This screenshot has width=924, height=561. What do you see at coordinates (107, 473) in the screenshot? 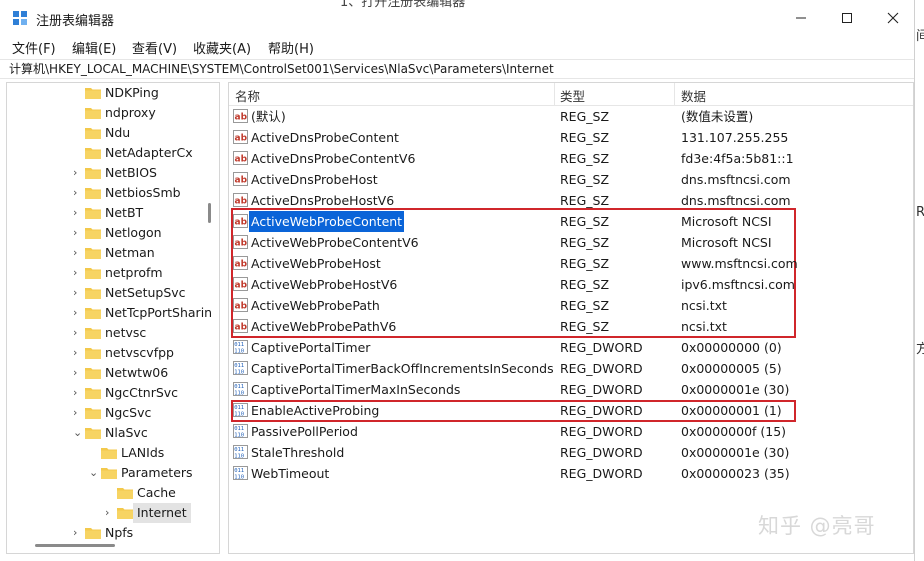
I see `tree-node: ⌄ Parameters` at bounding box center [107, 473].